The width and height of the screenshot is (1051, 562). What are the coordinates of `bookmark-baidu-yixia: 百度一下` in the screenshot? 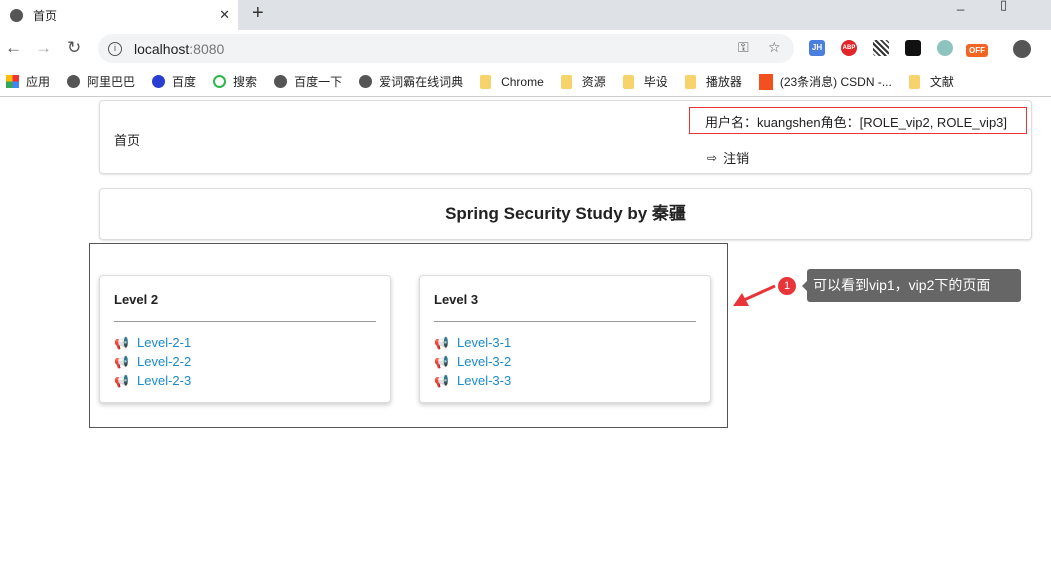 It's located at (308, 81).